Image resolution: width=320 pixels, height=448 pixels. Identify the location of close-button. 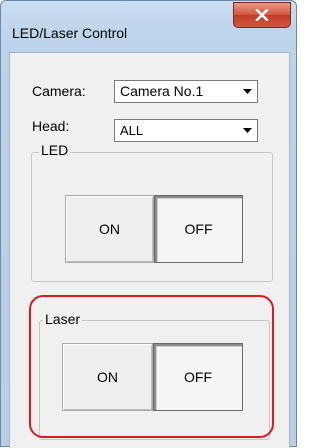
(262, 15).